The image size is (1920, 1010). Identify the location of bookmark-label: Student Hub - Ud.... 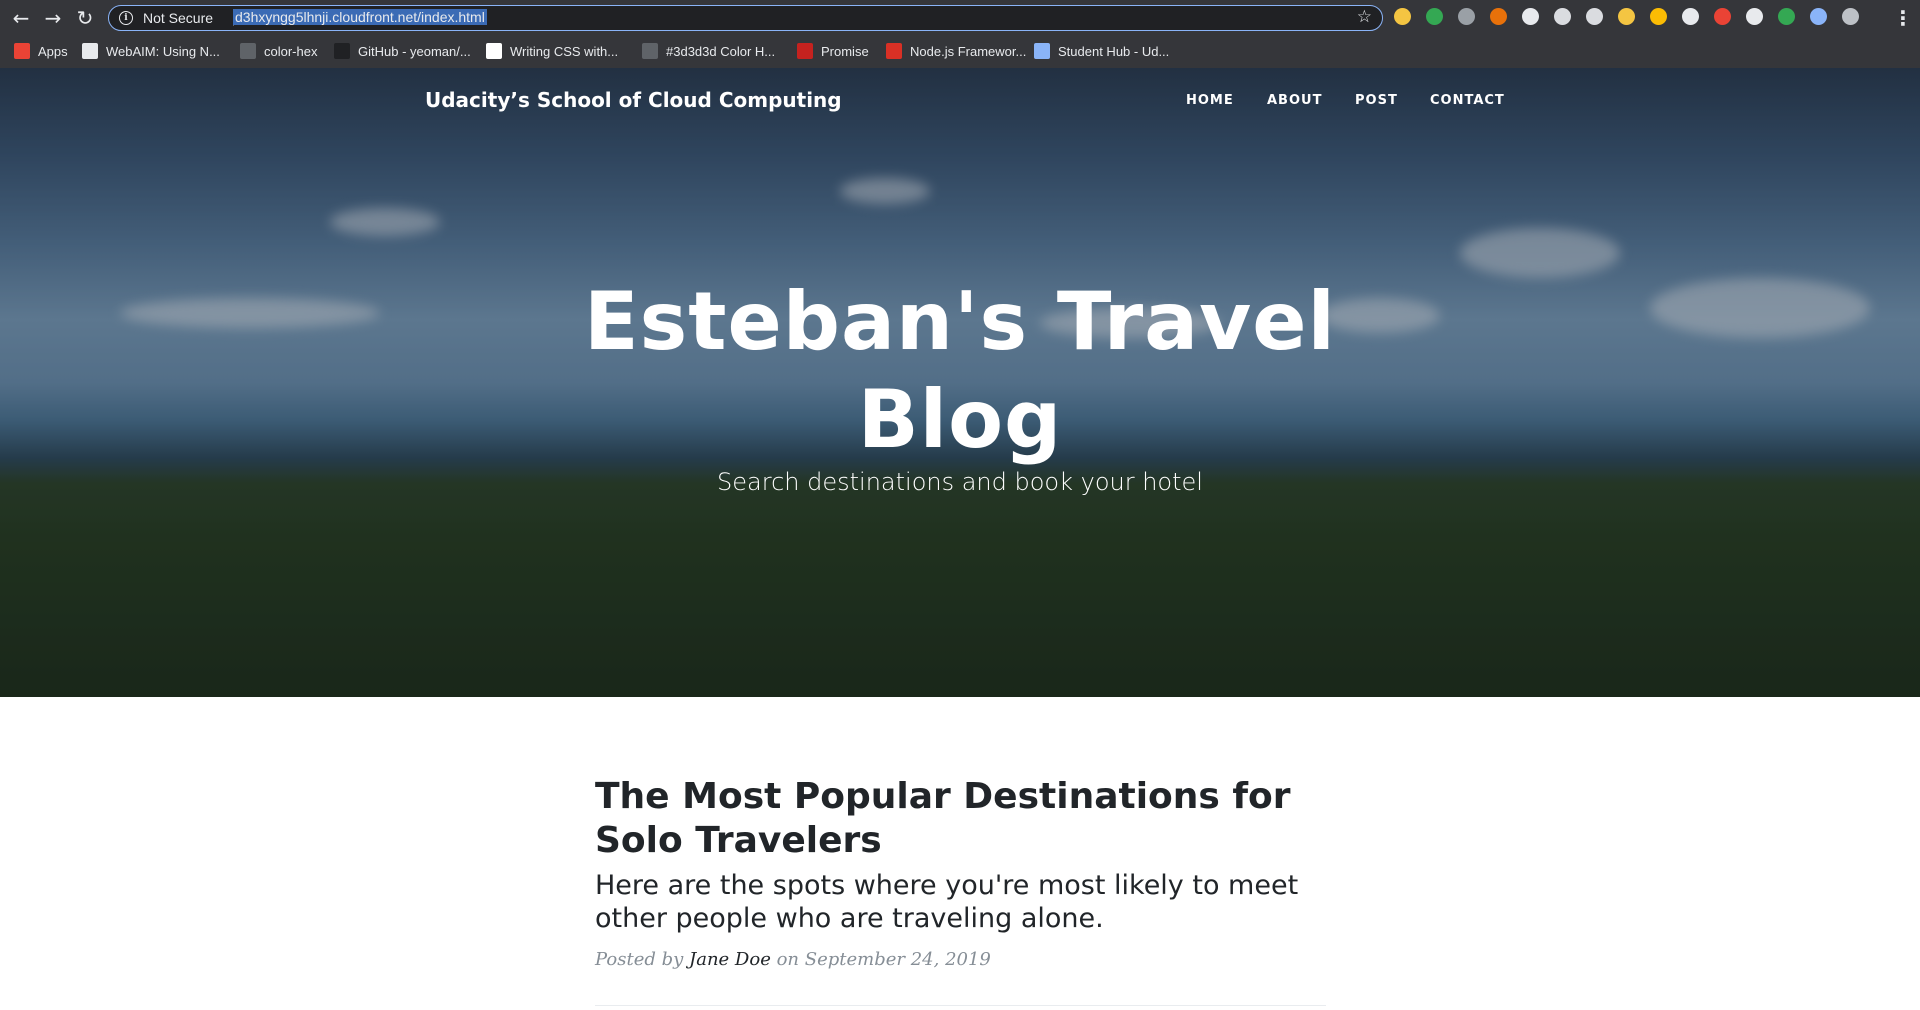
(1114, 51).